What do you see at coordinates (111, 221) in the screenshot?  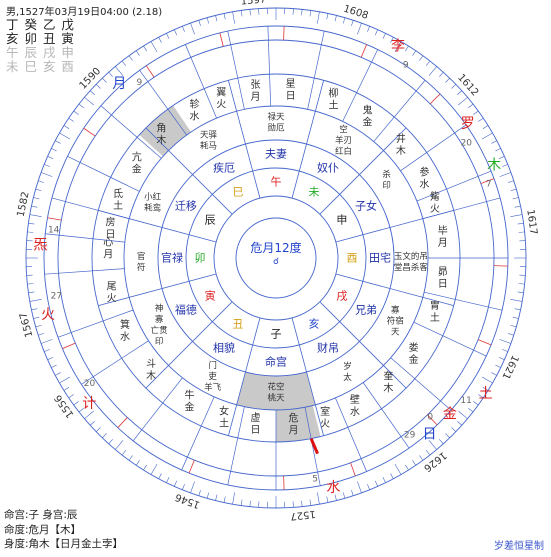 I see `mansion-label-top: 房` at bounding box center [111, 221].